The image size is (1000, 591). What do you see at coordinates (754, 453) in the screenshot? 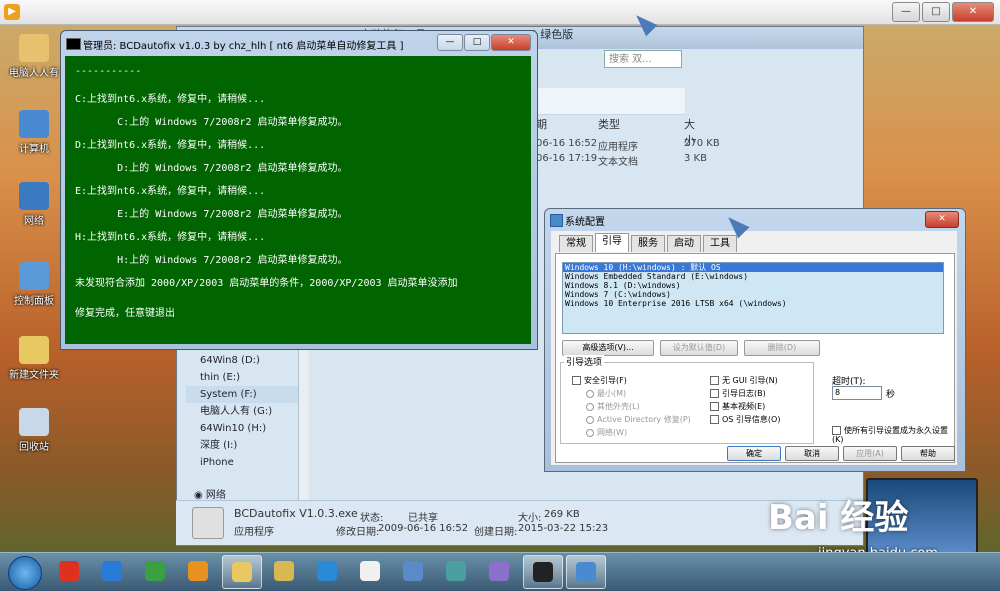
I see `ok-button: 确定` at bounding box center [754, 453].